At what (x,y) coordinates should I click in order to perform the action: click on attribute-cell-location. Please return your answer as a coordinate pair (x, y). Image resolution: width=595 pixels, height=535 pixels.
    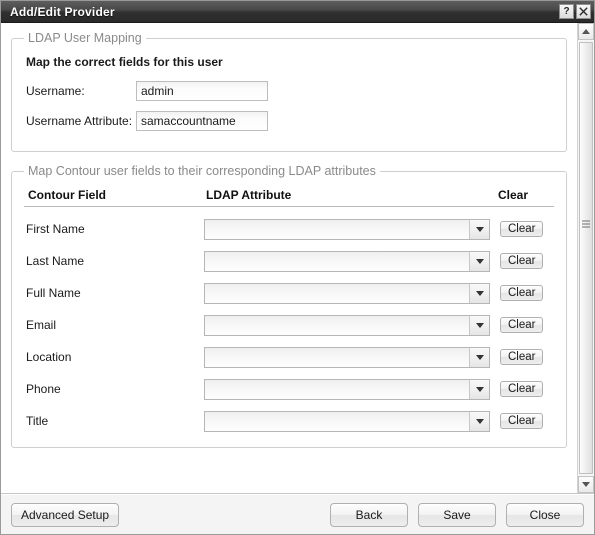
    Looking at the image, I should click on (352, 357).